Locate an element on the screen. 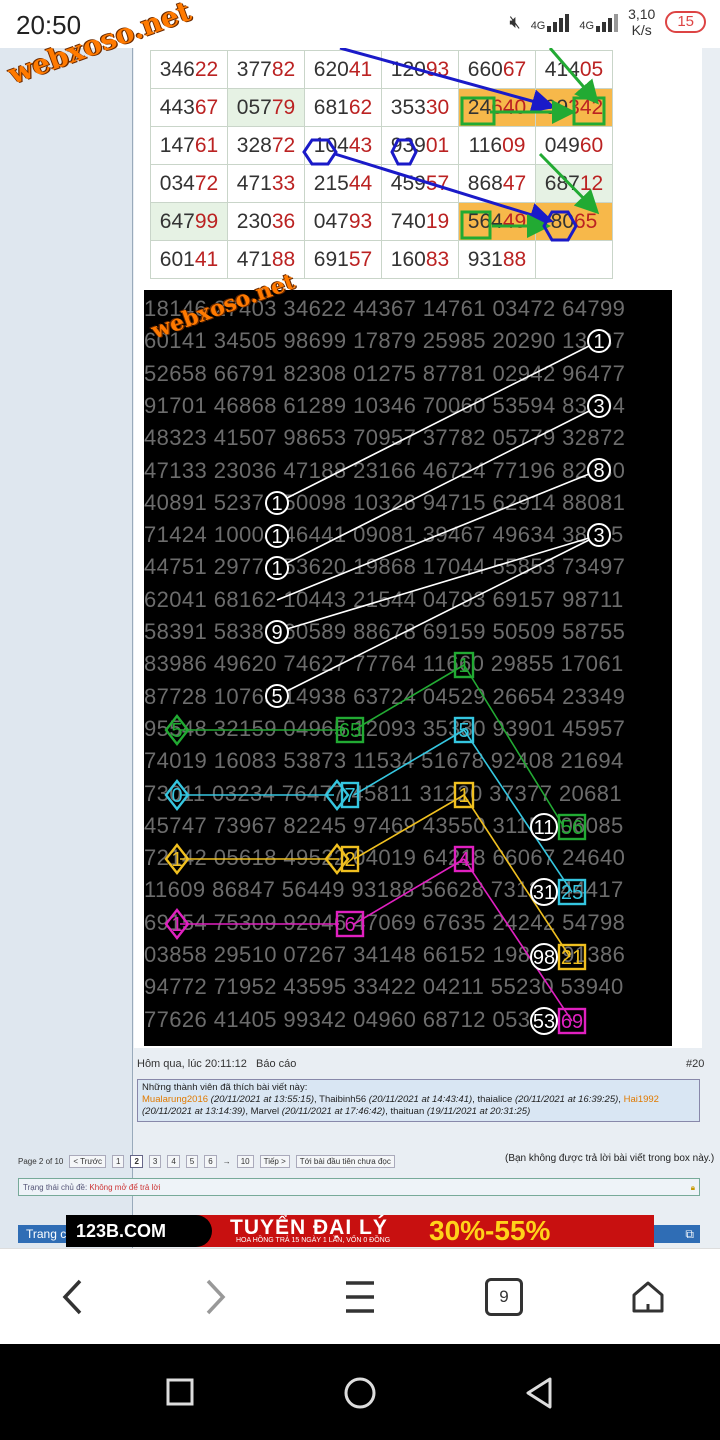  table-cell: 66067 is located at coordinates (497, 69).